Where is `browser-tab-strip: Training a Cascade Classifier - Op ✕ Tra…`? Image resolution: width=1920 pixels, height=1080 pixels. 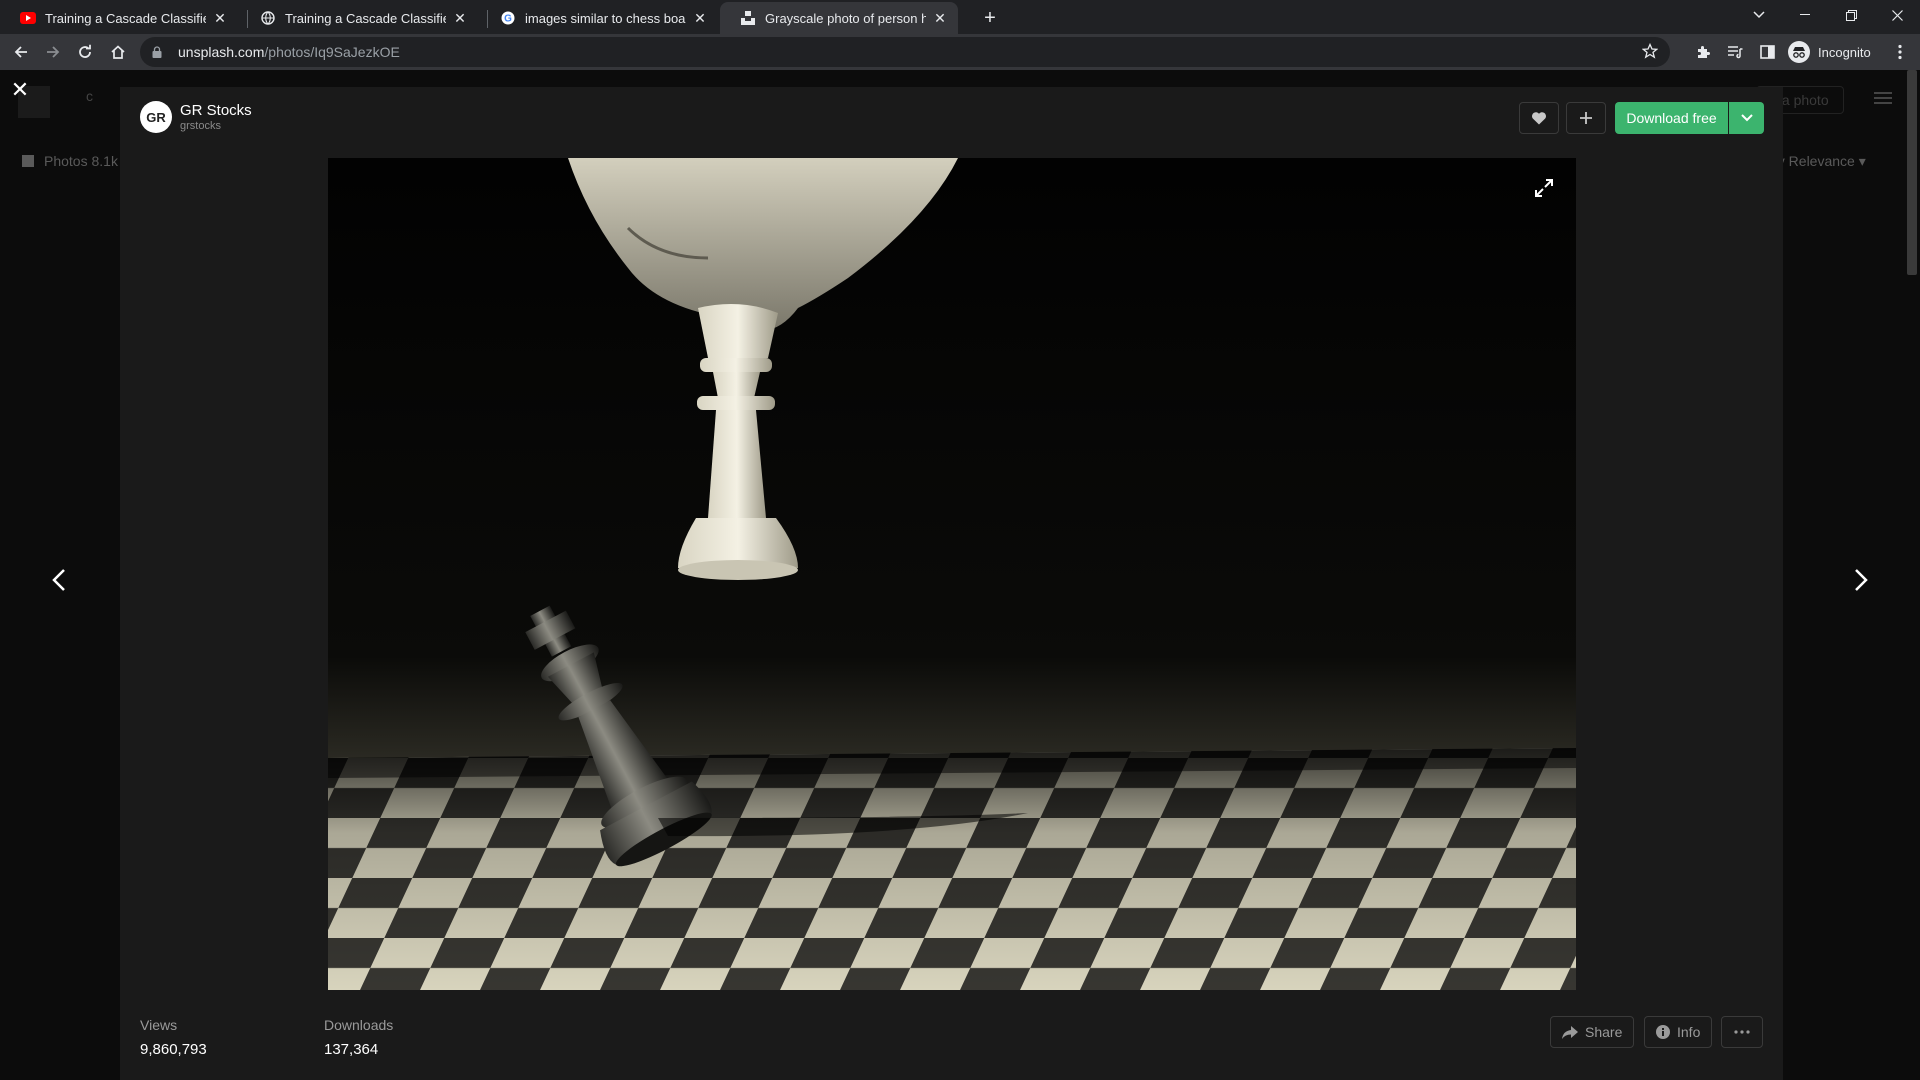 browser-tab-strip: Training a Cascade Classifier - Op ✕ Tra… is located at coordinates (960, 17).